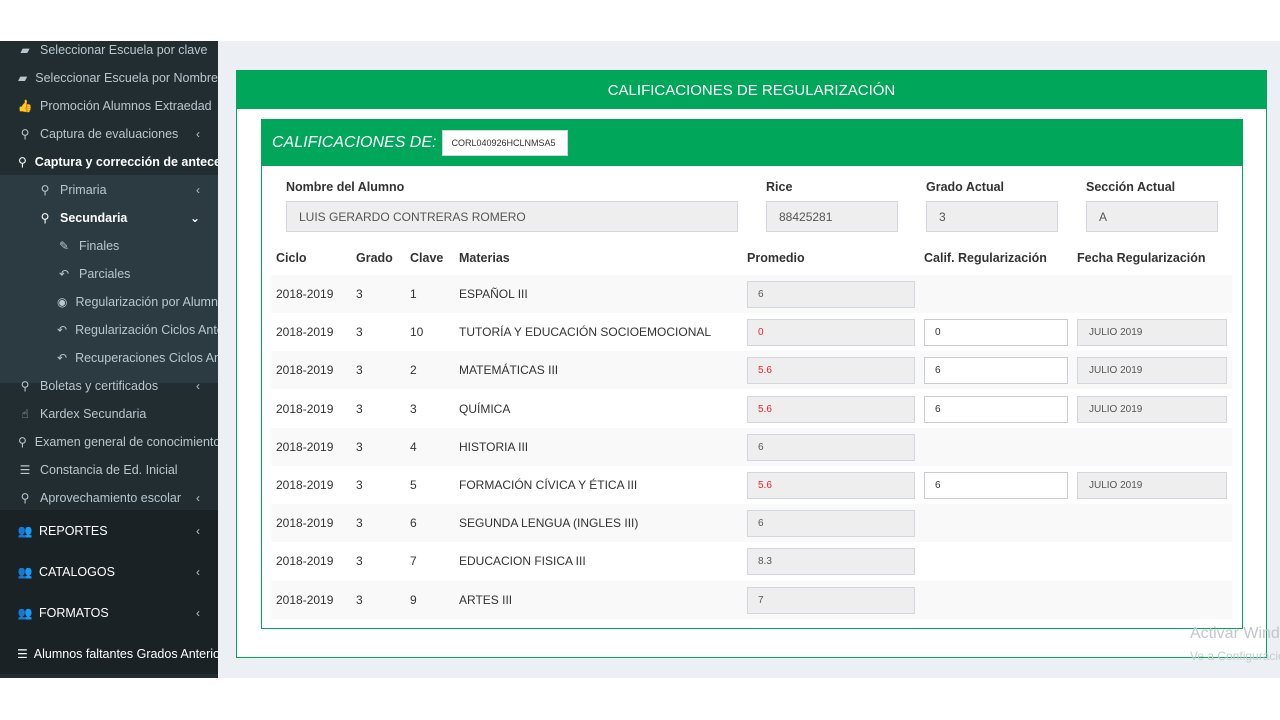 This screenshot has width=1280, height=720. Describe the element at coordinates (831, 333) in the screenshot. I see `promedio-field: 0` at that location.